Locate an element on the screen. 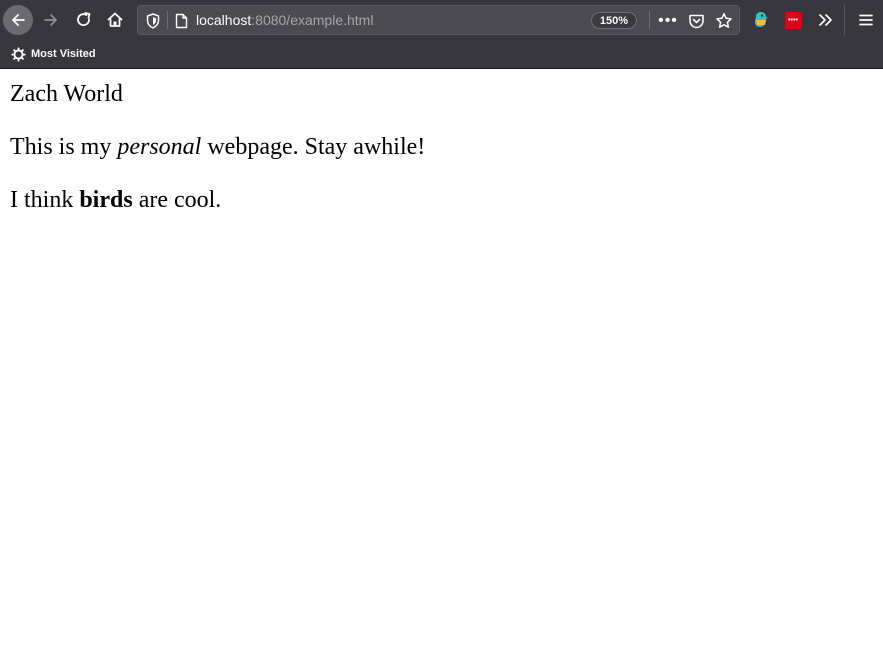  reload-button is located at coordinates (84, 20).